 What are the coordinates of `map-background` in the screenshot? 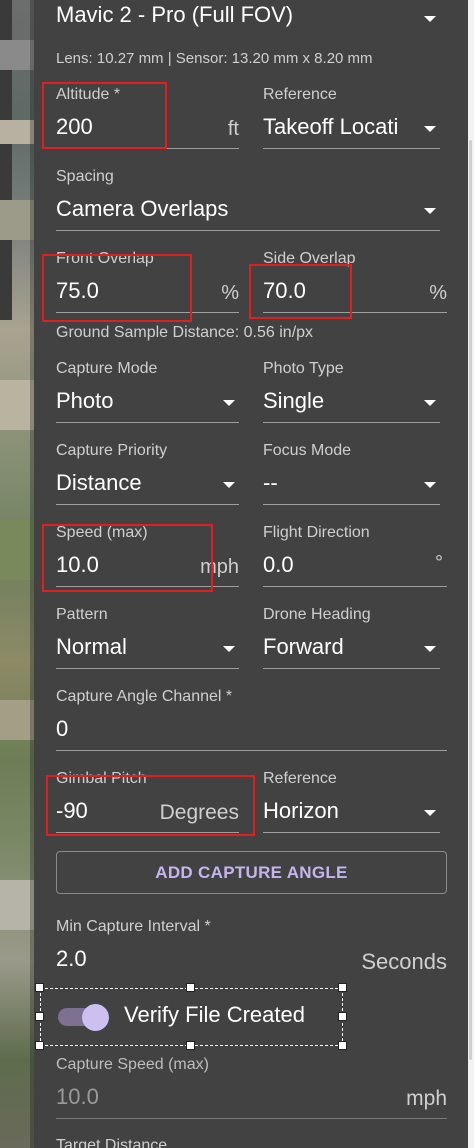 It's located at (17, 574).